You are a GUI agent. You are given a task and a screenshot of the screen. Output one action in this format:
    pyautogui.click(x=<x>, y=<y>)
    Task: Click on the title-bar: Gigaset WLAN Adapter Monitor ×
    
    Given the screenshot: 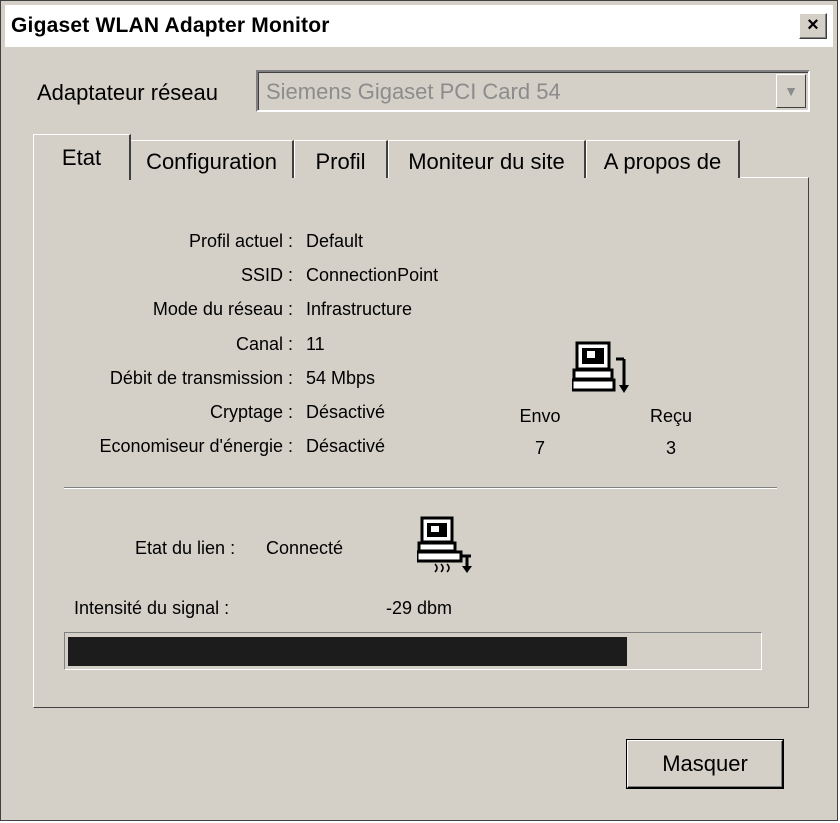 What is the action you would take?
    pyautogui.click(x=419, y=26)
    